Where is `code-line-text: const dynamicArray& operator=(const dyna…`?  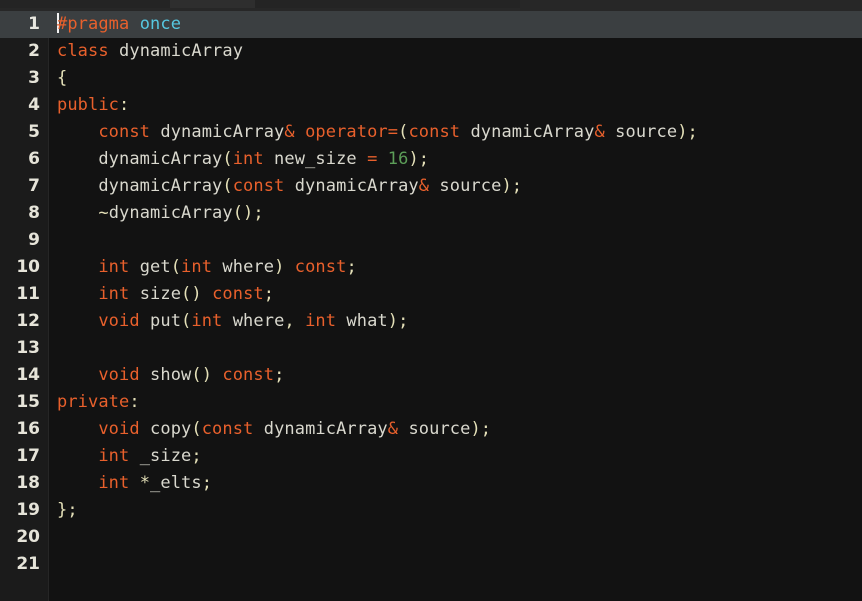 code-line-text: const dynamicArray& operator=(const dyna… is located at coordinates (455, 132).